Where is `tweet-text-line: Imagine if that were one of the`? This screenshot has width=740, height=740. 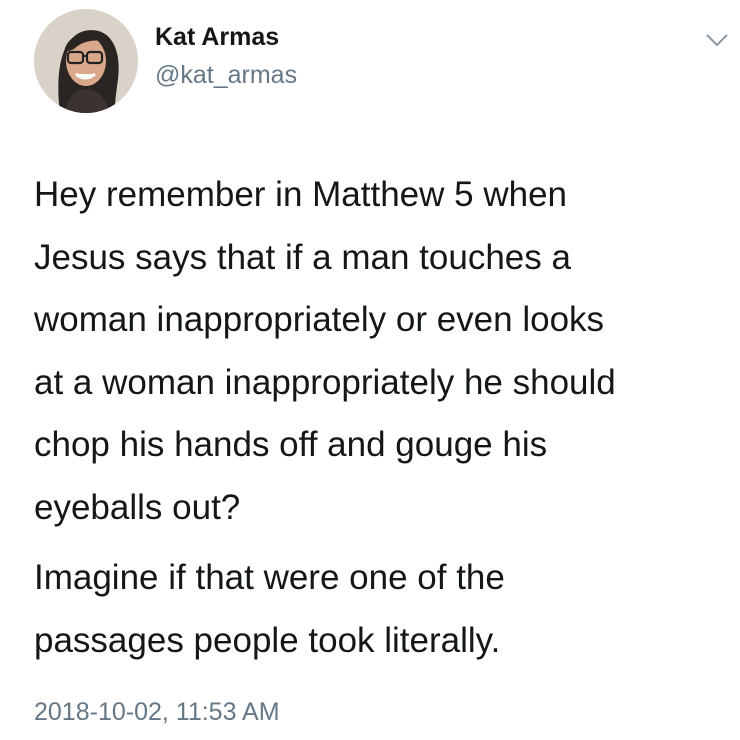
tweet-text-line: Imagine if that were one of the is located at coordinates (269, 577).